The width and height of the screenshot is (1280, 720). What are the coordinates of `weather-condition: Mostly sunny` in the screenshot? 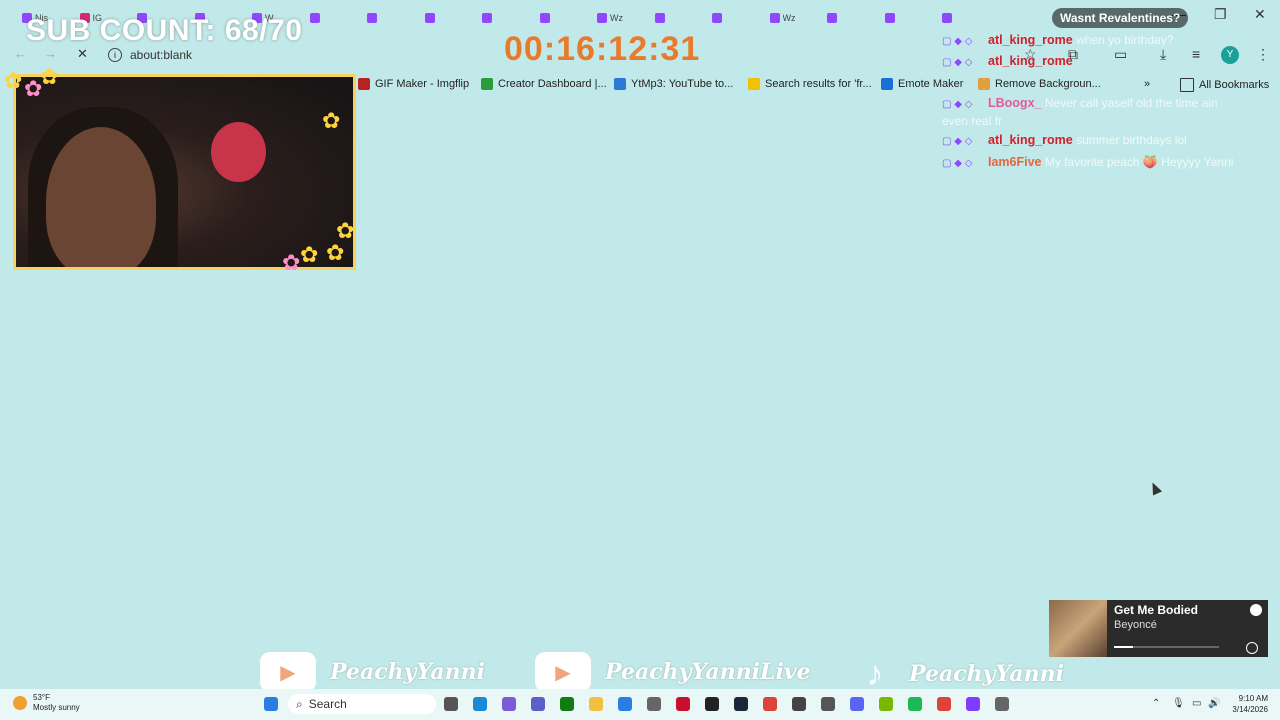 It's located at (56, 707).